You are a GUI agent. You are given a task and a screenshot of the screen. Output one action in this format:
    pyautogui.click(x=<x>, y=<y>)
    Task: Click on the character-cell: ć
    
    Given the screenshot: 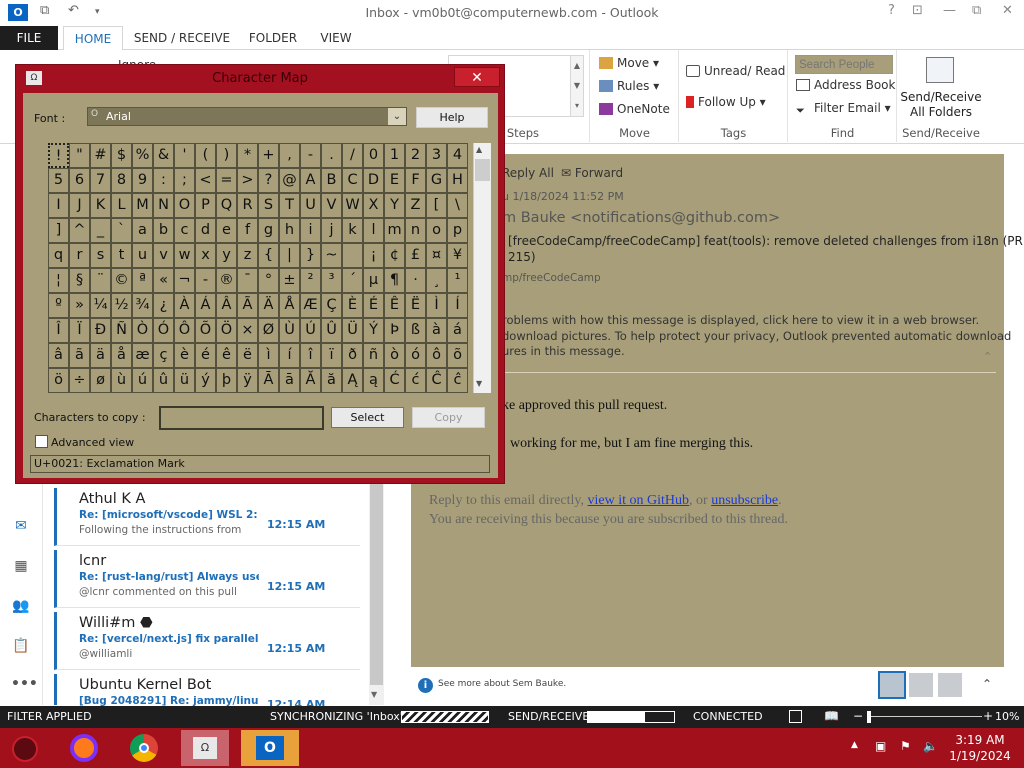 What is the action you would take?
    pyautogui.click(x=415, y=380)
    